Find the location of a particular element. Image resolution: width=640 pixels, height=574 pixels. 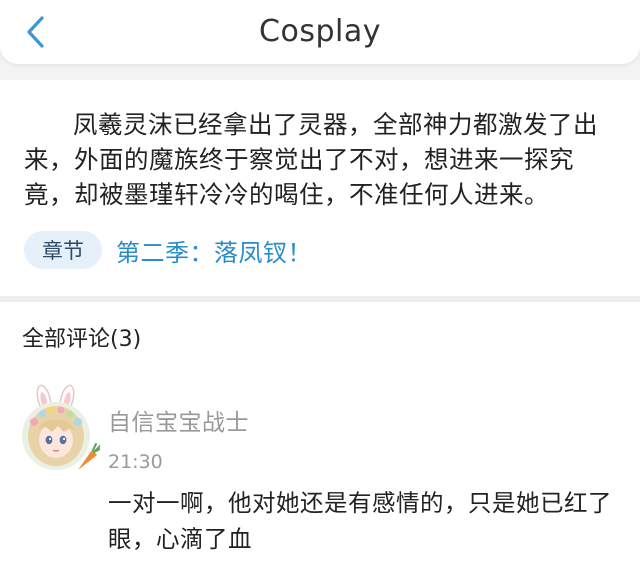

anime-girl-bunny-ears-avatar is located at coordinates (60, 428).